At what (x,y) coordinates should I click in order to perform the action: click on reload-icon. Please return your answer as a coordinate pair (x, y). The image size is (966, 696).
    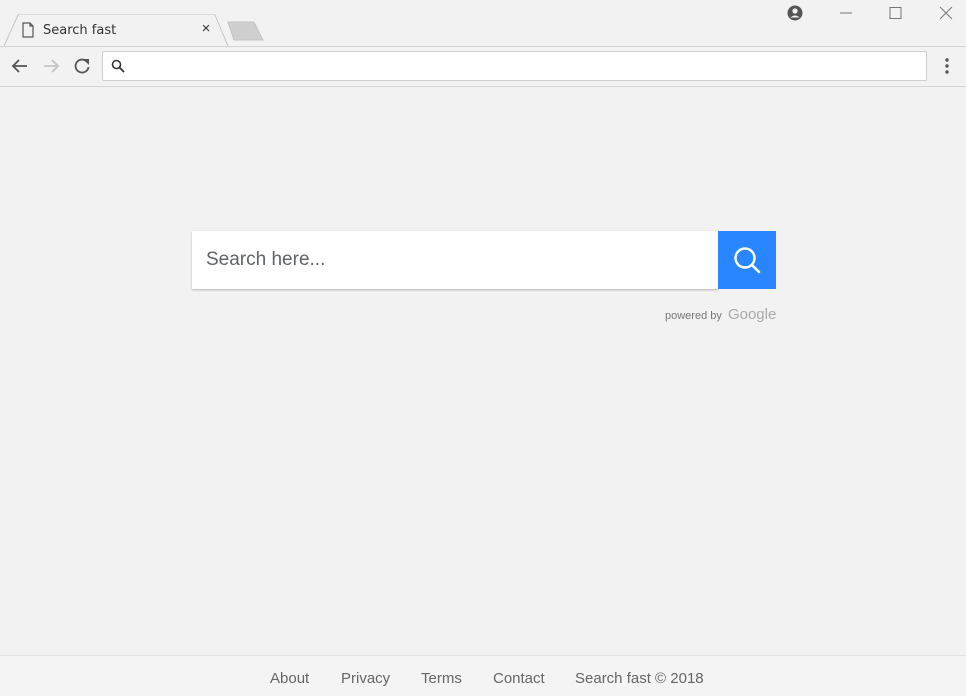
    Looking at the image, I should click on (82, 66).